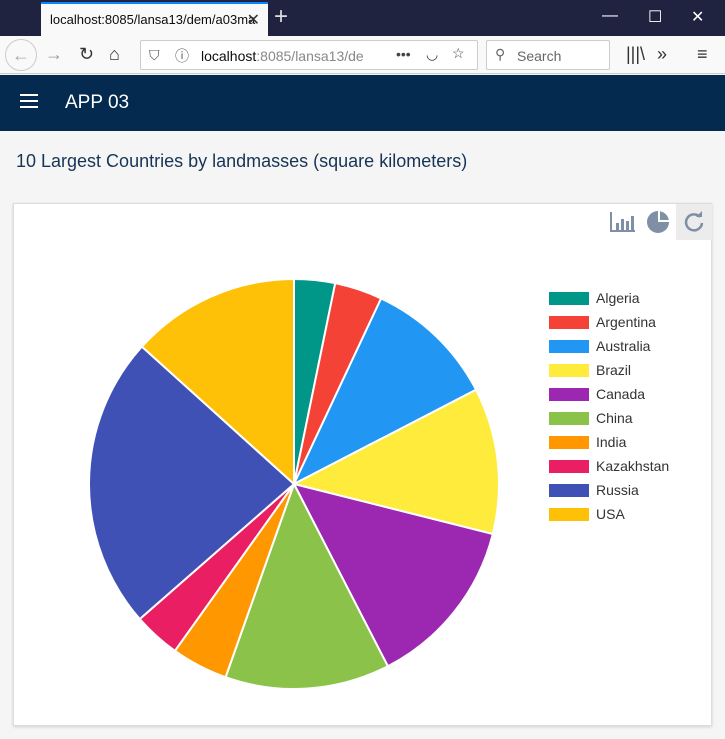 The image size is (725, 739). Describe the element at coordinates (614, 418) in the screenshot. I see `legend-label: China` at that location.